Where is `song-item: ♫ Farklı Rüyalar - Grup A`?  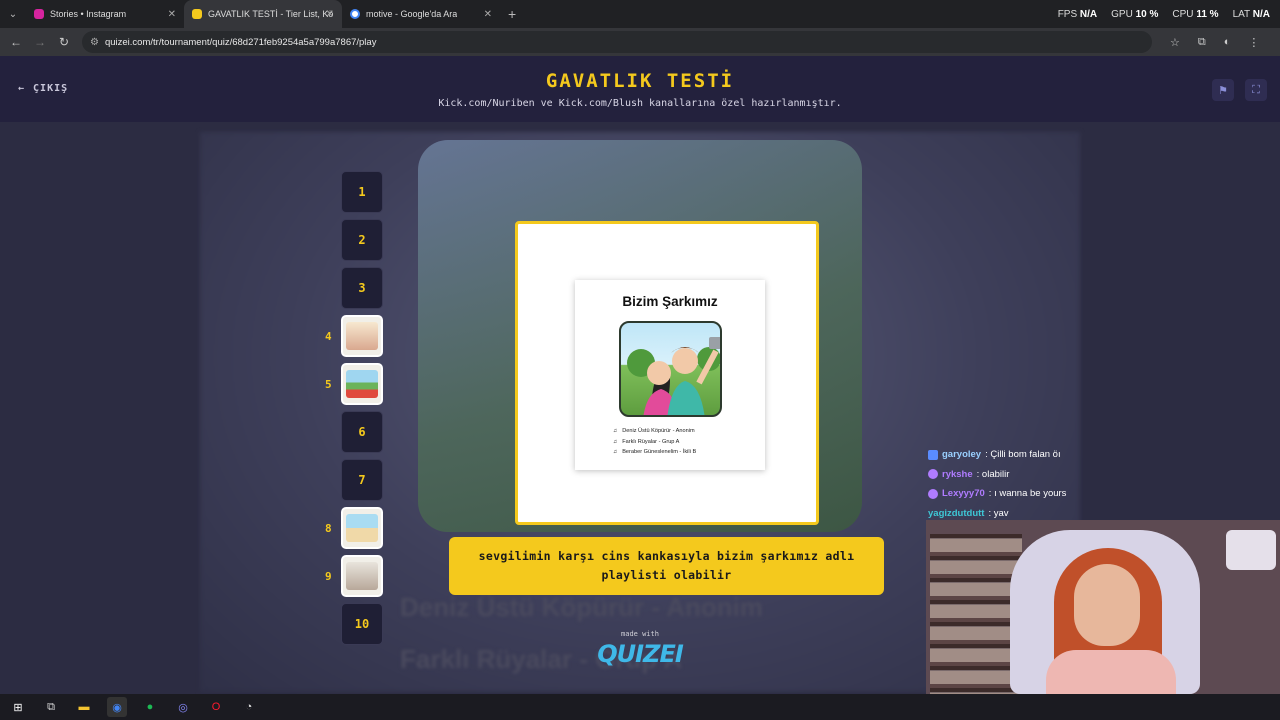 song-item: ♫ Farklı Rüyalar - Grup A is located at coordinates (654, 442).